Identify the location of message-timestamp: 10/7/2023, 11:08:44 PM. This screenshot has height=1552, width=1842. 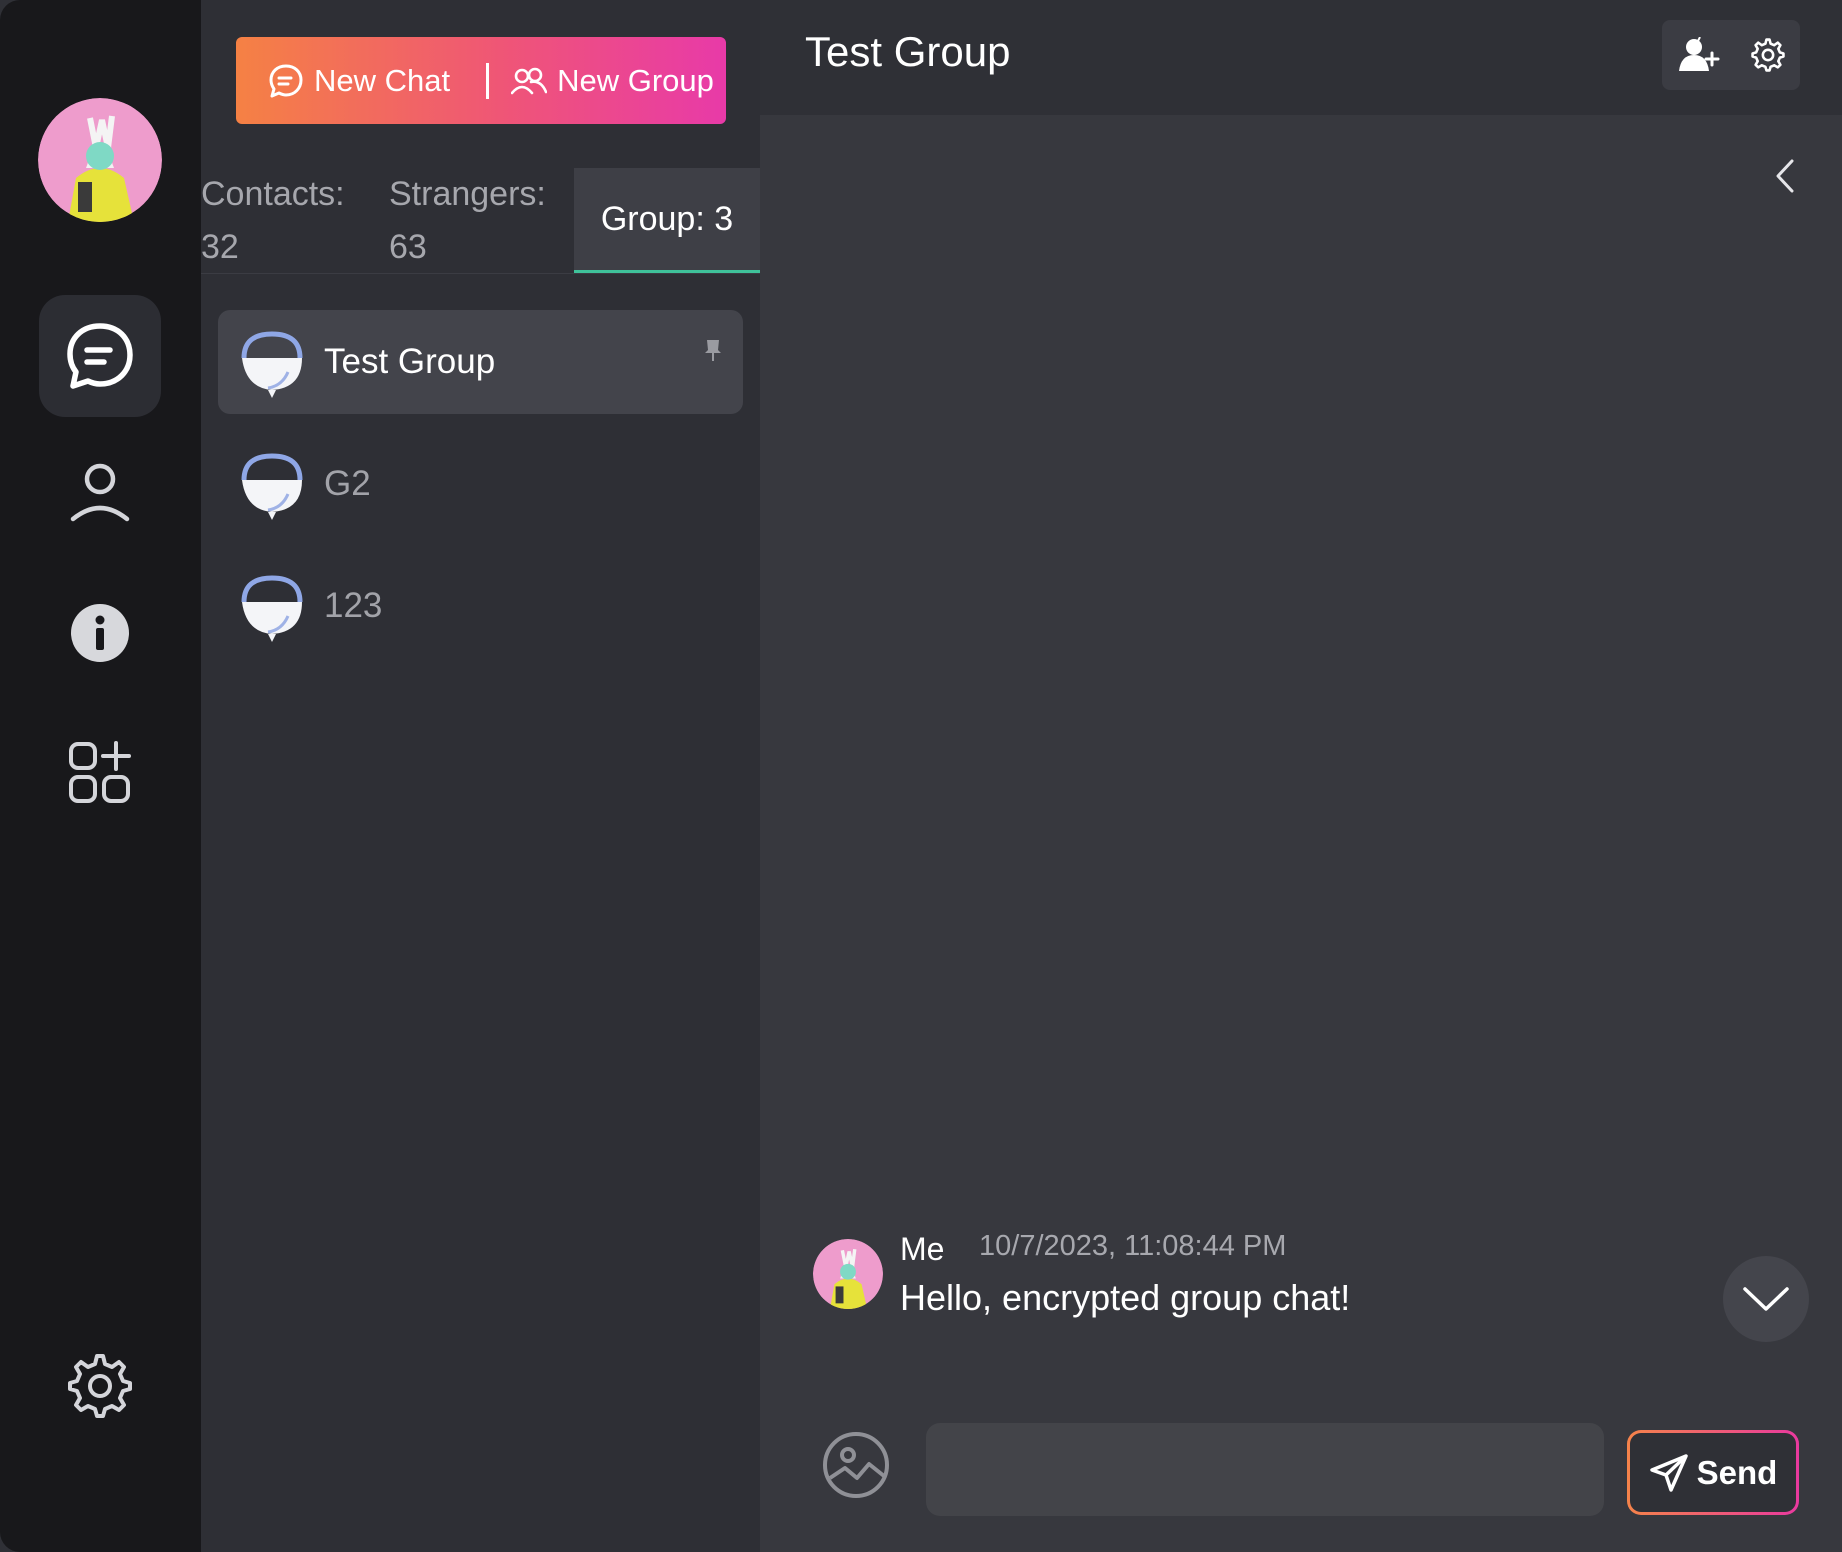
(1133, 1246).